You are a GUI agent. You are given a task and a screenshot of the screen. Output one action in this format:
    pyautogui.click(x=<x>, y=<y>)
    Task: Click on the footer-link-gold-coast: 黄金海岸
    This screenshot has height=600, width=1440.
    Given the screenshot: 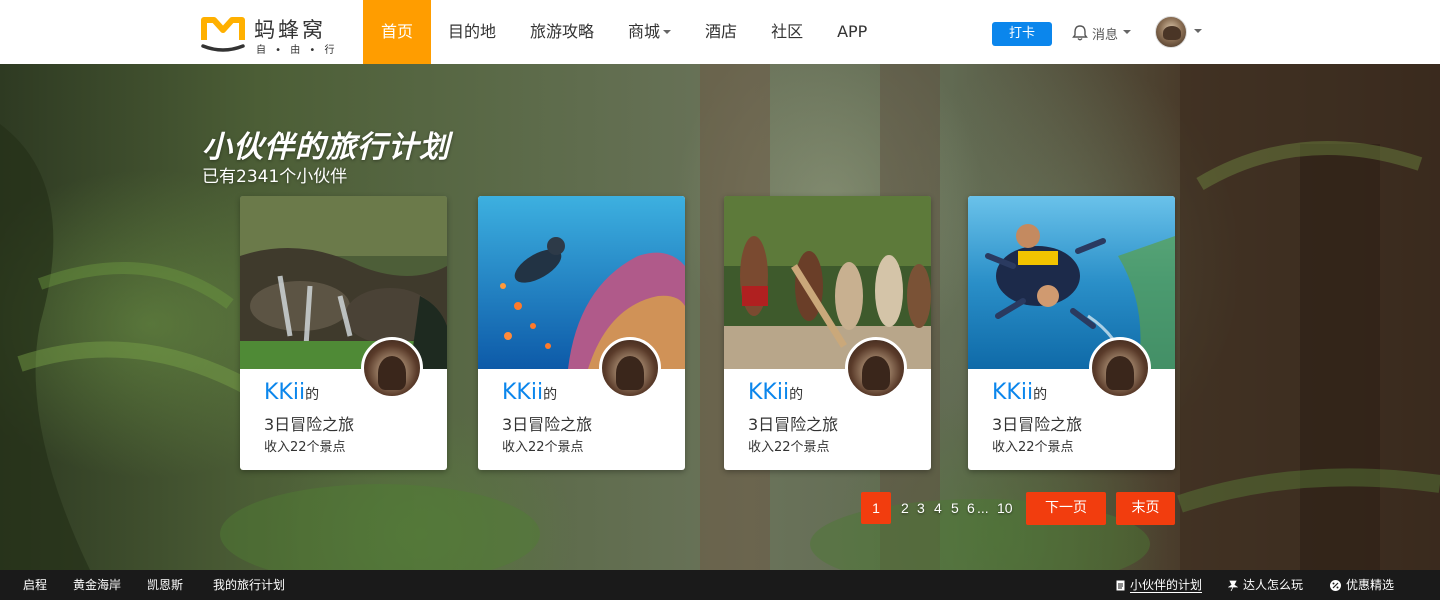 What is the action you would take?
    pyautogui.click(x=97, y=585)
    